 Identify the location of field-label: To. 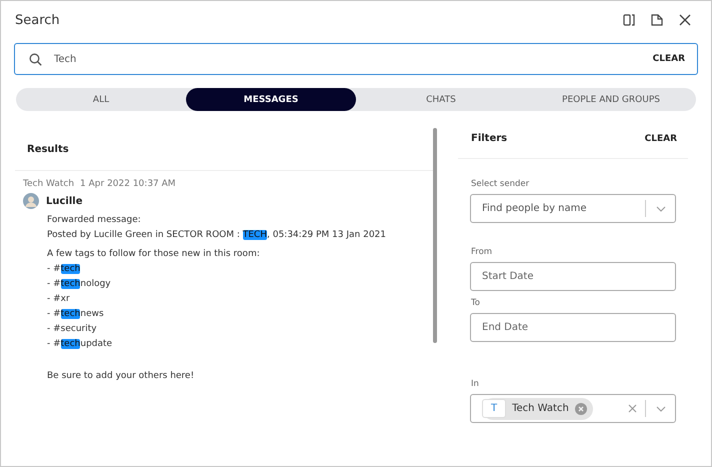
(476, 303).